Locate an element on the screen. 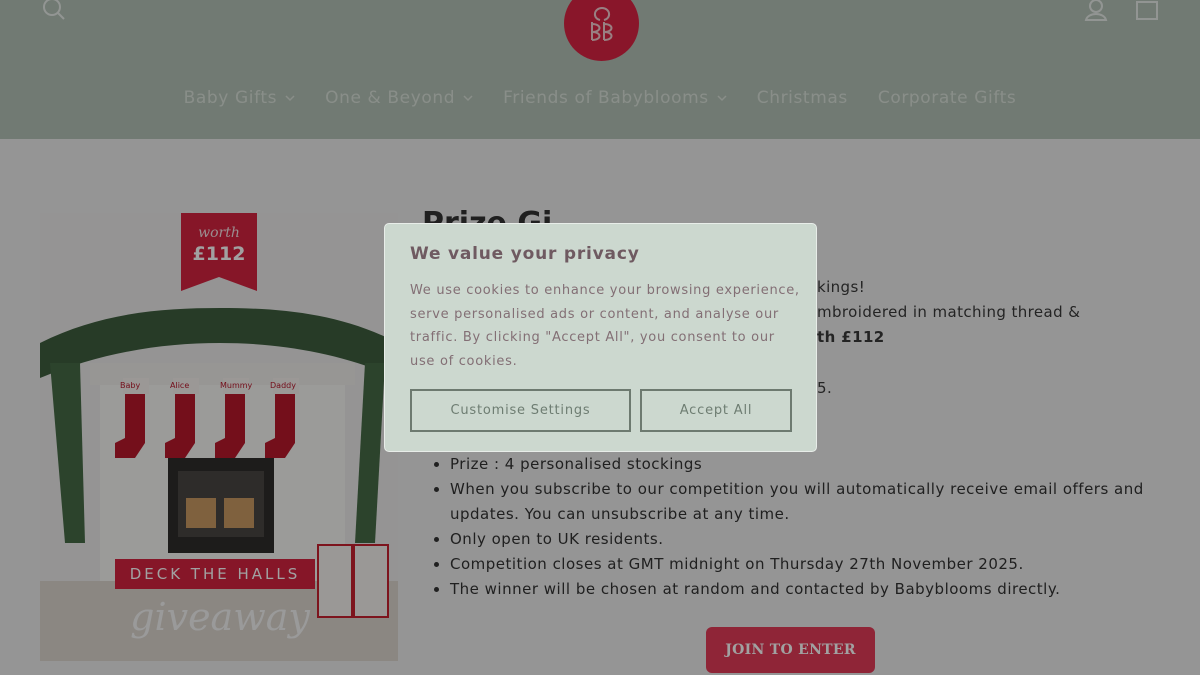  dialog-title: We value your privacy is located at coordinates (525, 254).